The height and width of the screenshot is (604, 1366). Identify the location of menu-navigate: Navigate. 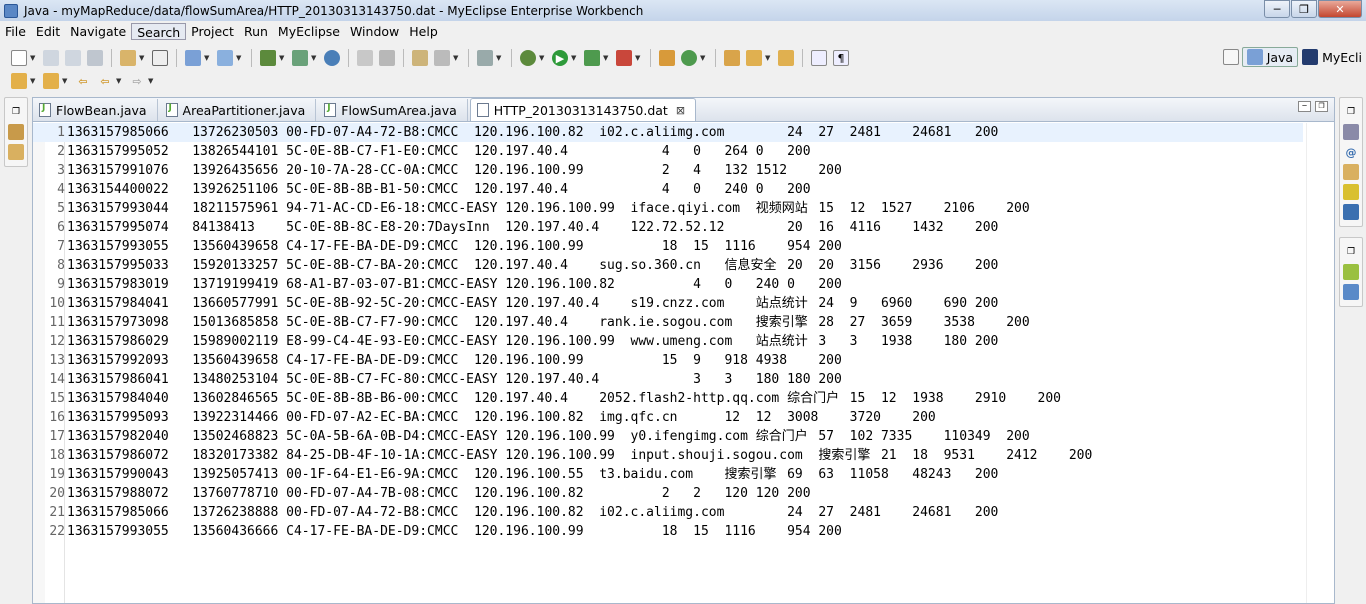
(98, 31).